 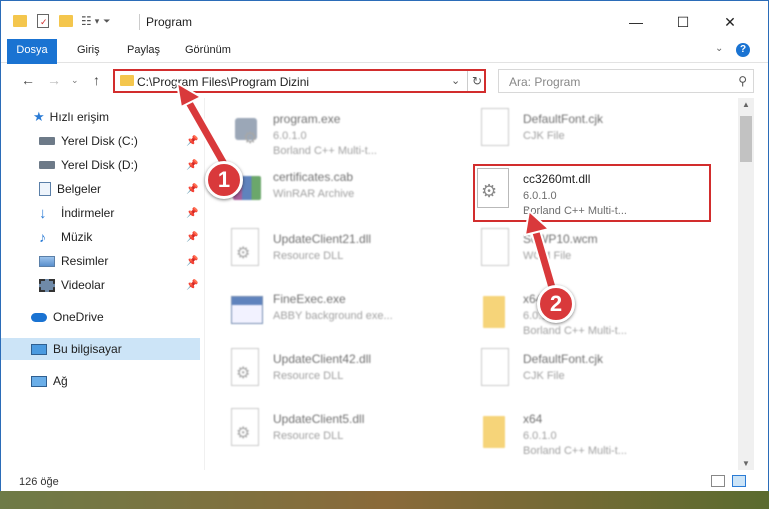 What do you see at coordinates (384, 500) in the screenshot?
I see `desktop-background-strip` at bounding box center [384, 500].